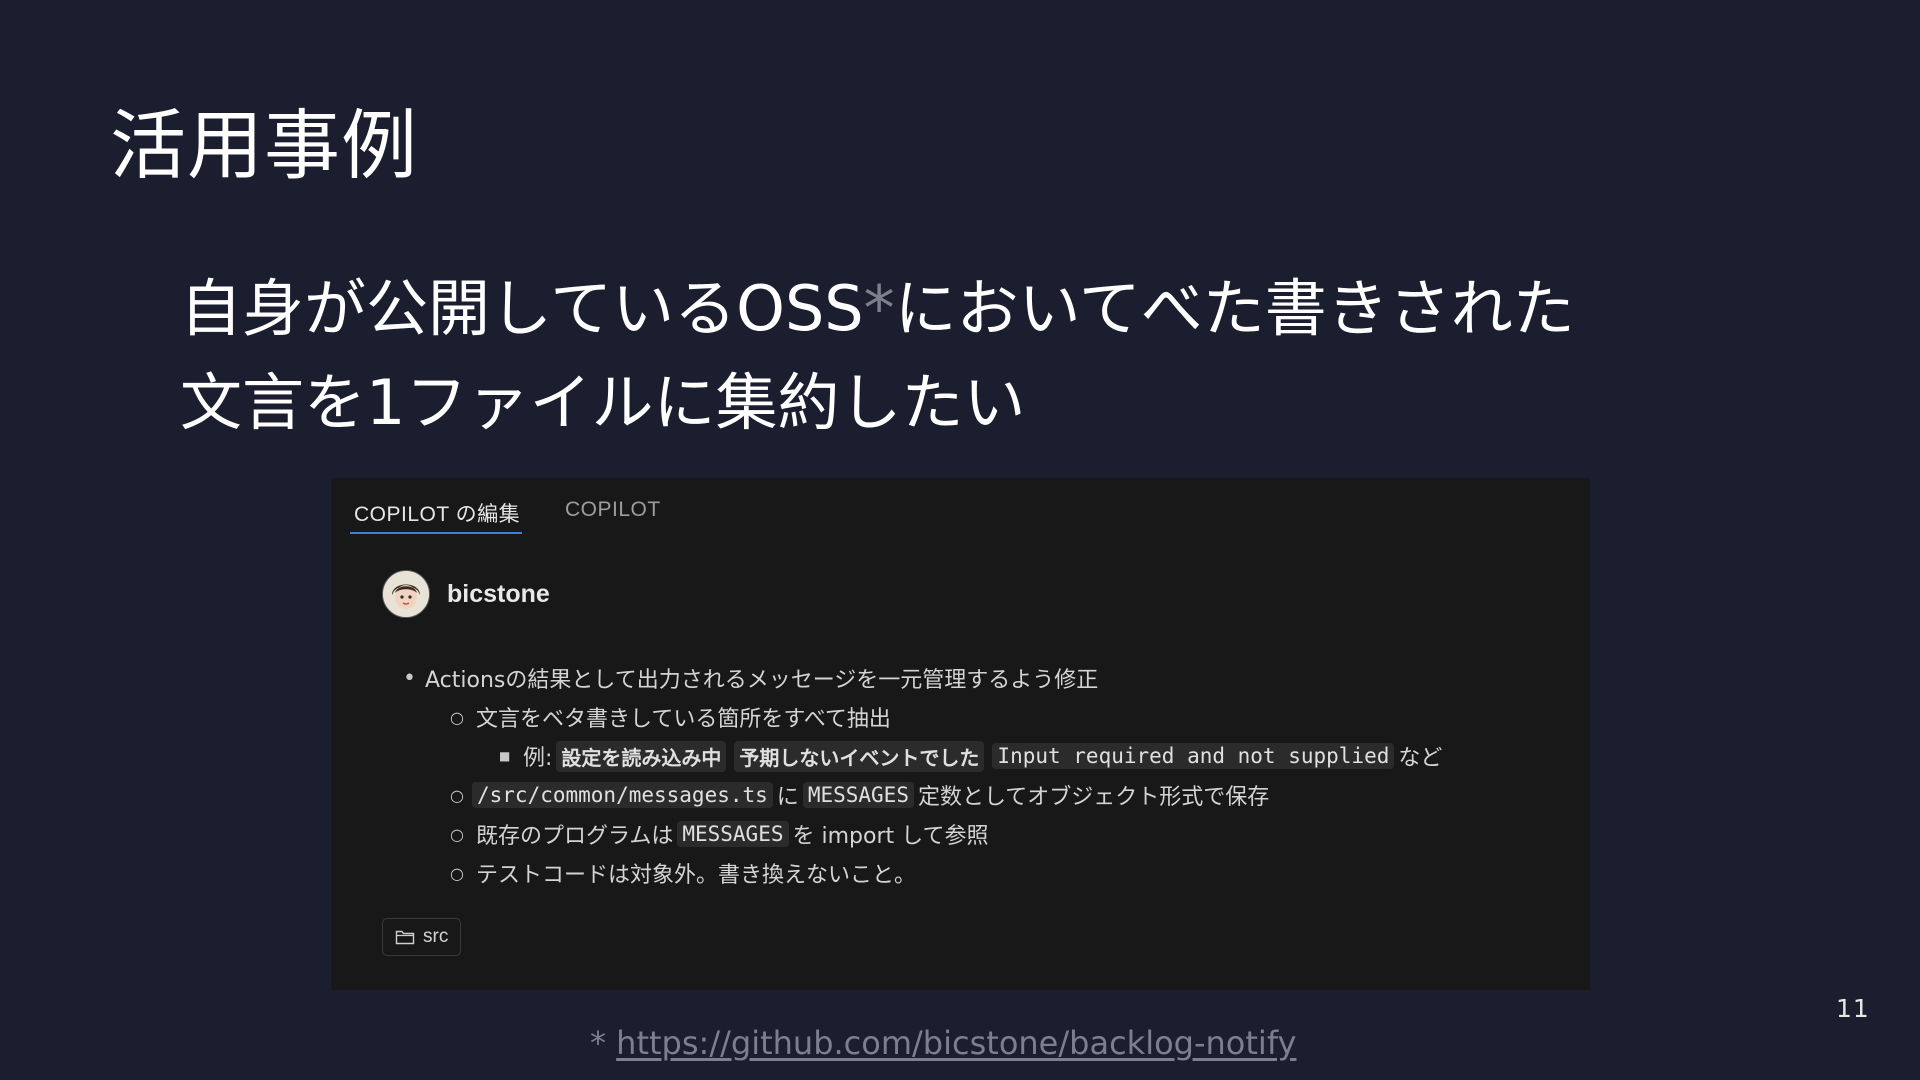 The width and height of the screenshot is (1920, 1080). Describe the element at coordinates (436, 936) in the screenshot. I see `chip-label: src` at that location.